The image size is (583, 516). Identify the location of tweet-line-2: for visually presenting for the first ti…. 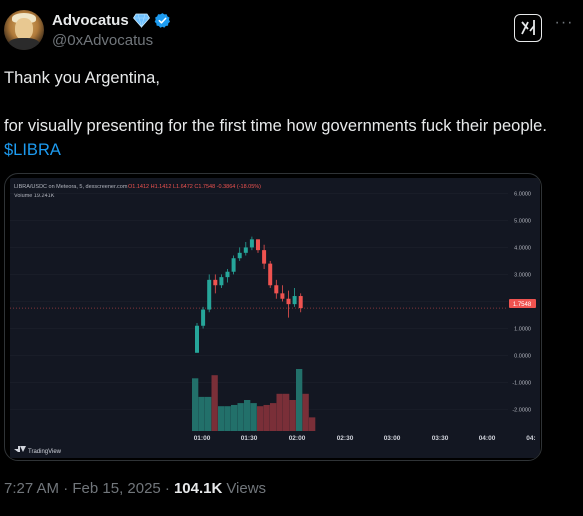
(284, 138).